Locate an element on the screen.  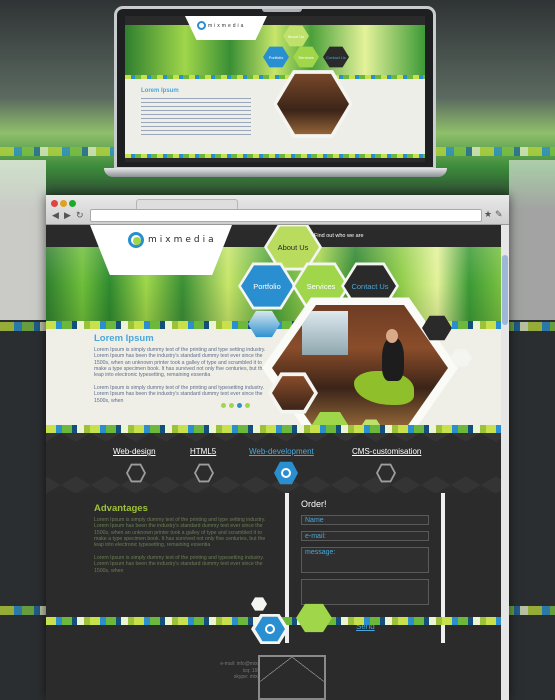
nav-services-label: Services is located at coordinates (321, 286).